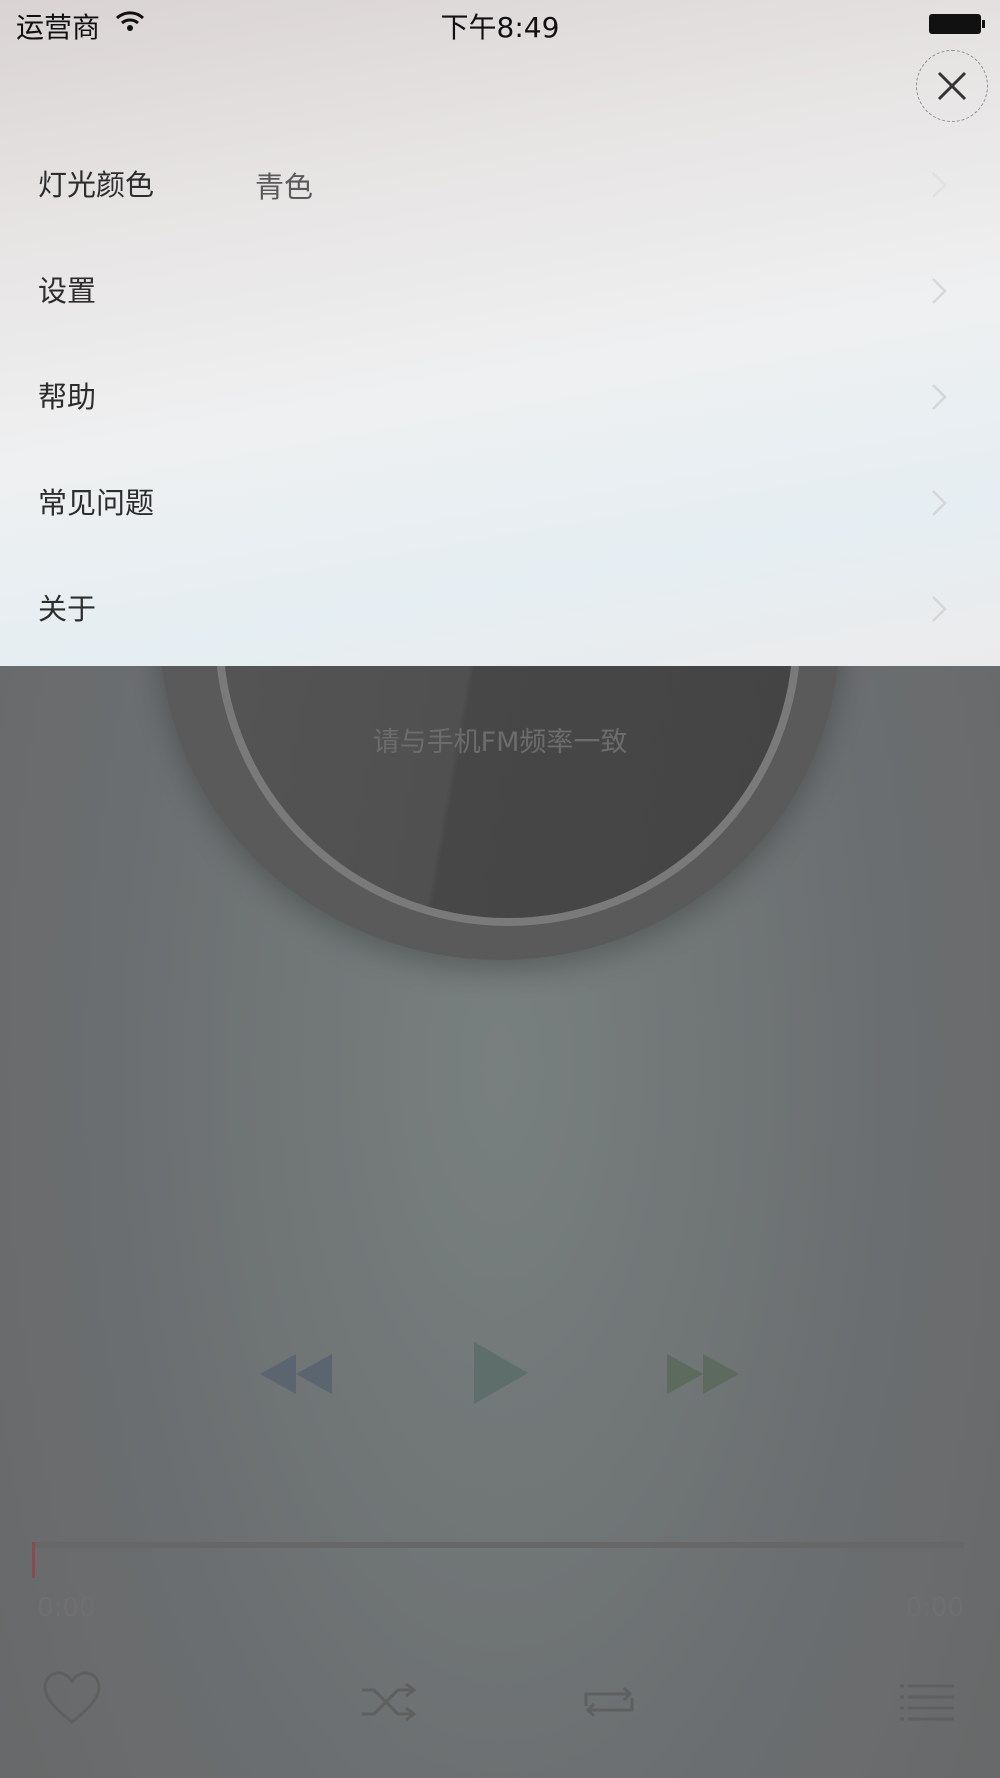 This screenshot has height=1778, width=1000. I want to click on rewind-icon, so click(296, 1374).